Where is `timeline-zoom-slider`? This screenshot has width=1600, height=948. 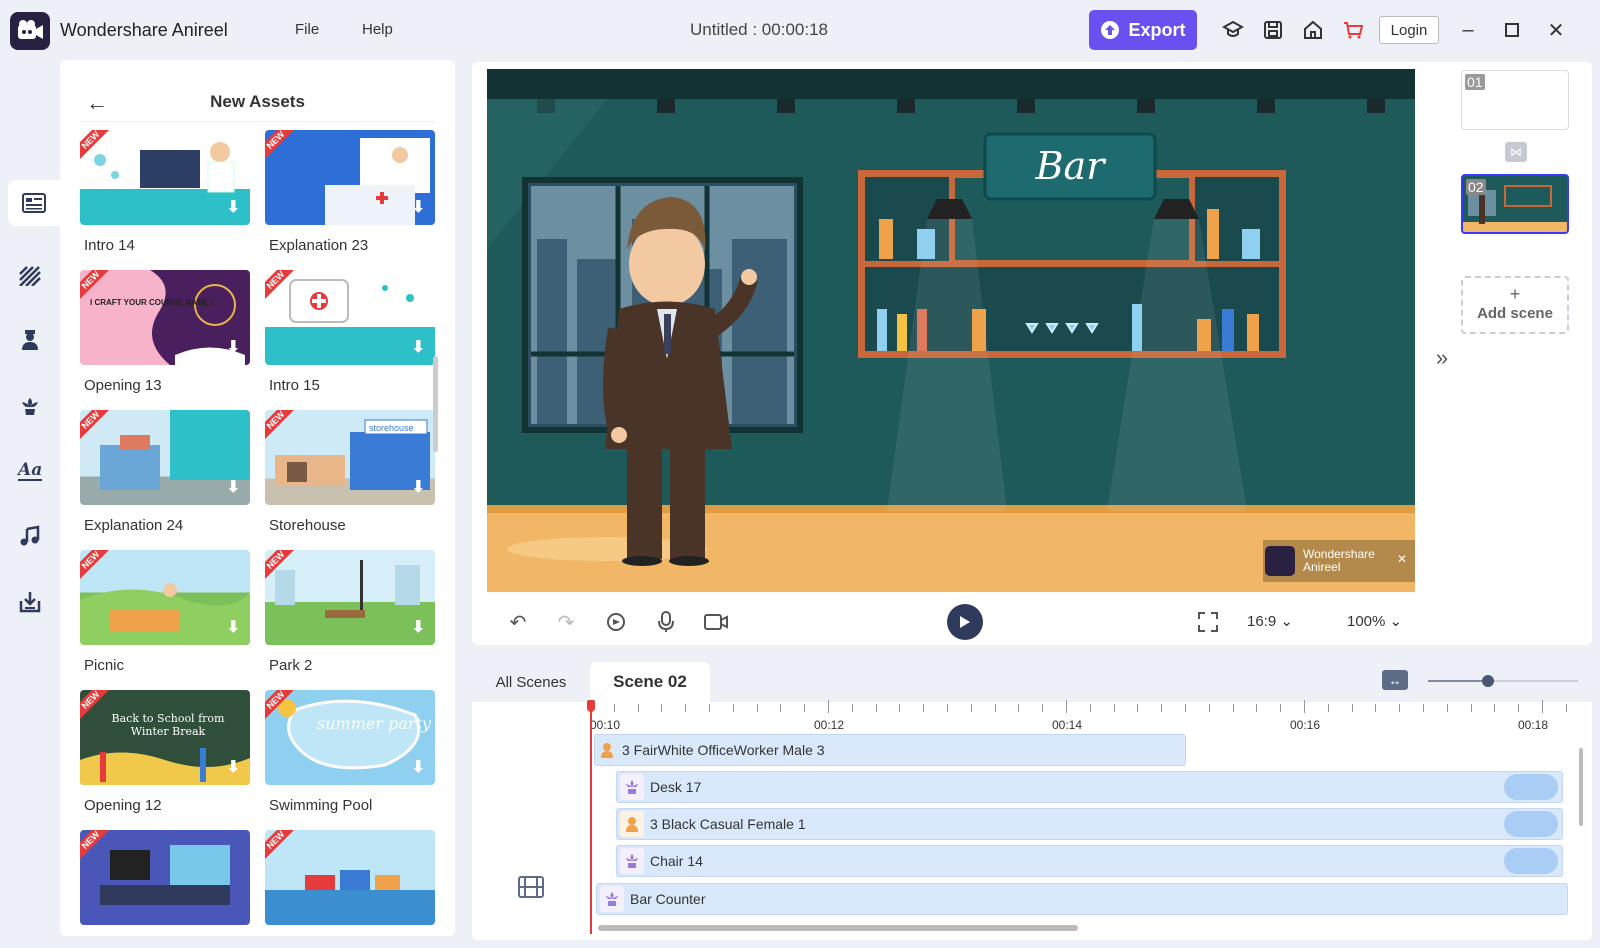
timeline-zoom-slider is located at coordinates (1503, 681).